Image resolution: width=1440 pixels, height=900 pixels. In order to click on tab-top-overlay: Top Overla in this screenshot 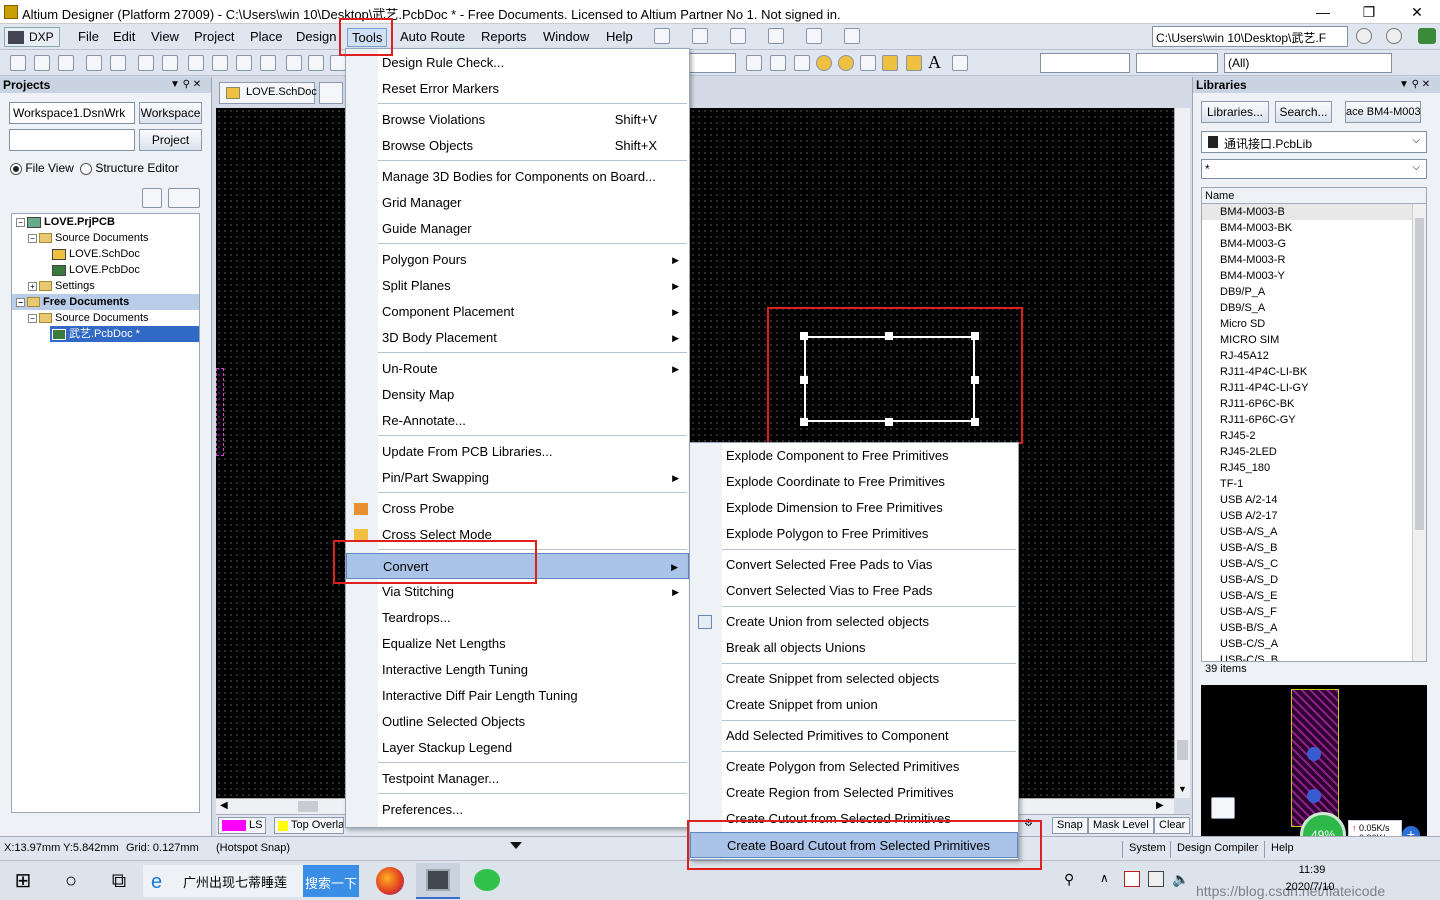, I will do `click(309, 825)`.